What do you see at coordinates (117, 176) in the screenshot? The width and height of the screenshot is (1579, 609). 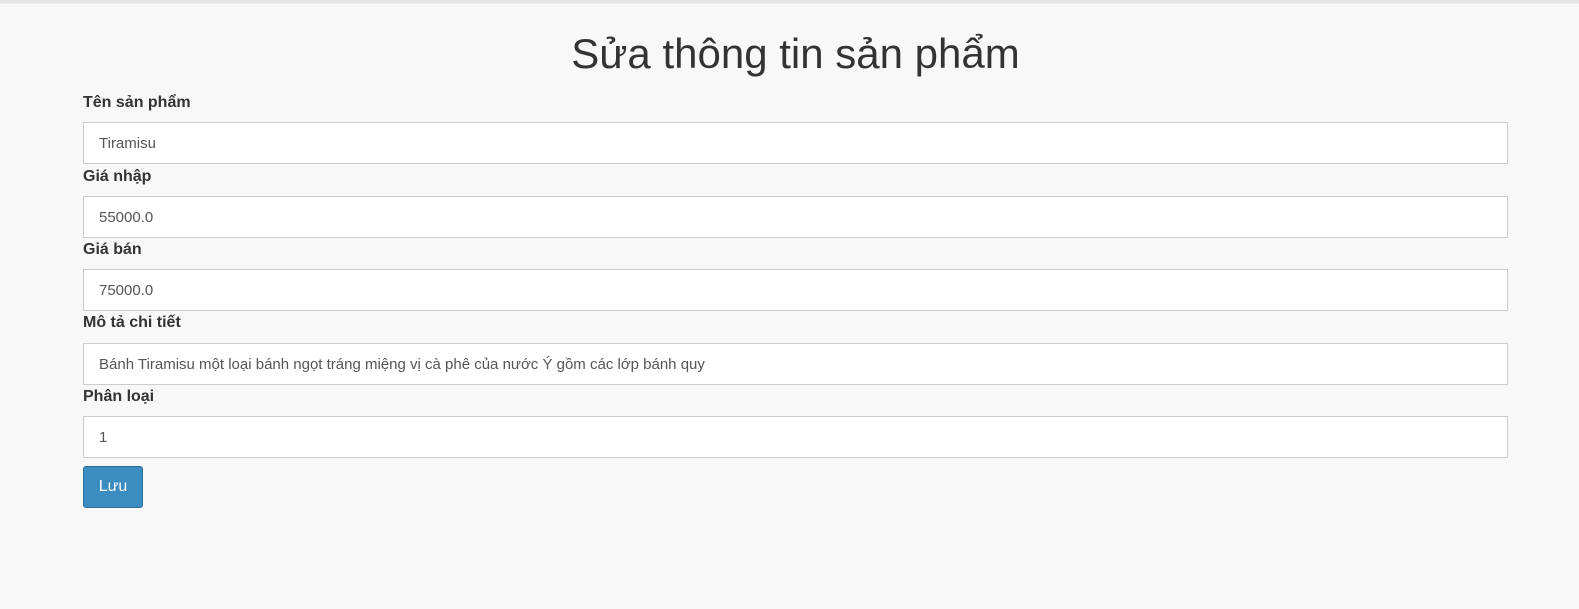 I see `import-price-label: Giá nhập` at bounding box center [117, 176].